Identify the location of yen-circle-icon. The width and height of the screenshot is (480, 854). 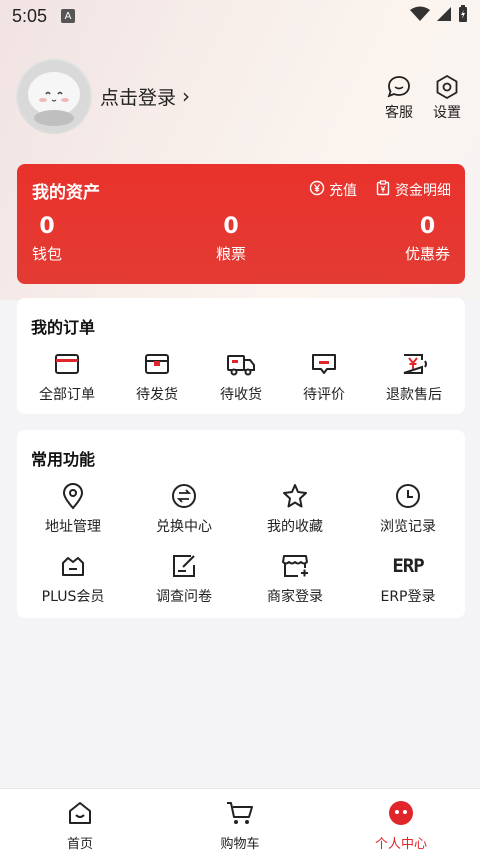
(317, 190).